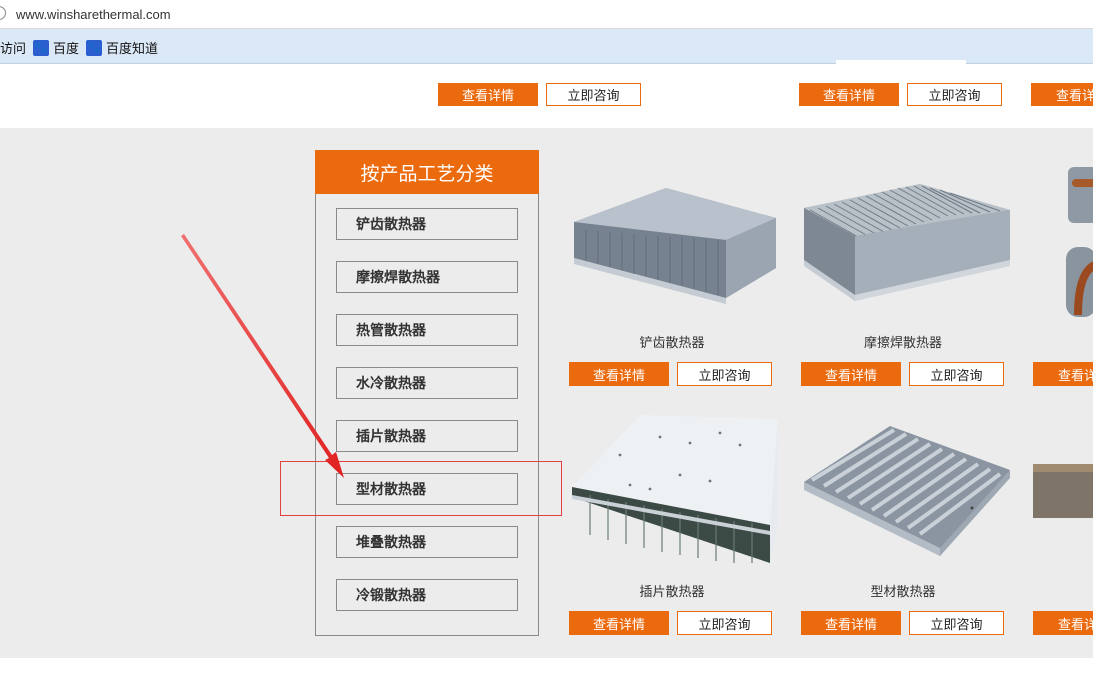 The height and width of the screenshot is (691, 1093). What do you see at coordinates (1062, 490) in the screenshot?
I see `product-image-stacked-partial` at bounding box center [1062, 490].